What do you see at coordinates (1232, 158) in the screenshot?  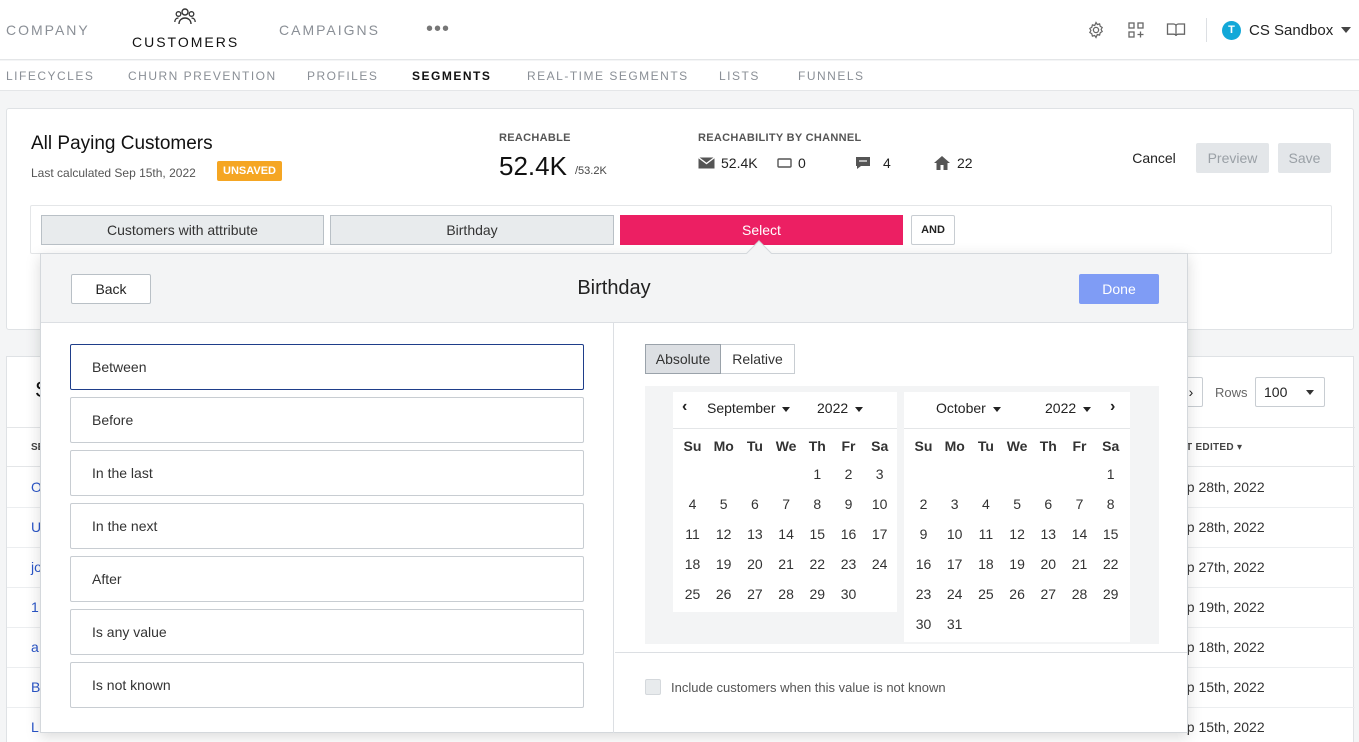 I see `preview-button: Preview` at bounding box center [1232, 158].